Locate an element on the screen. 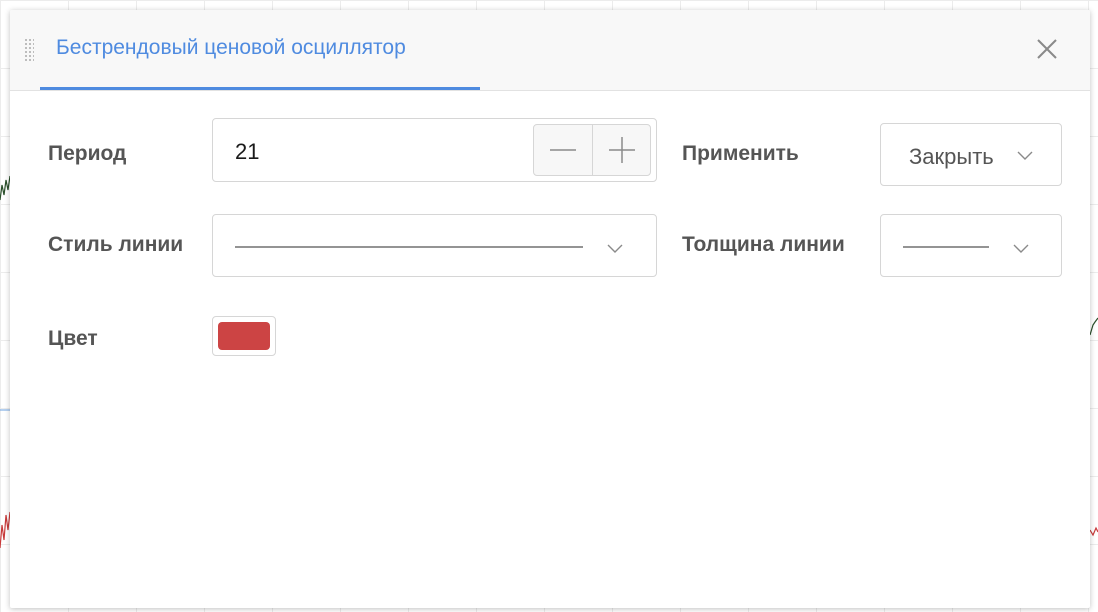 This screenshot has width=1098, height=612. apply-select: Закрыть is located at coordinates (971, 154).